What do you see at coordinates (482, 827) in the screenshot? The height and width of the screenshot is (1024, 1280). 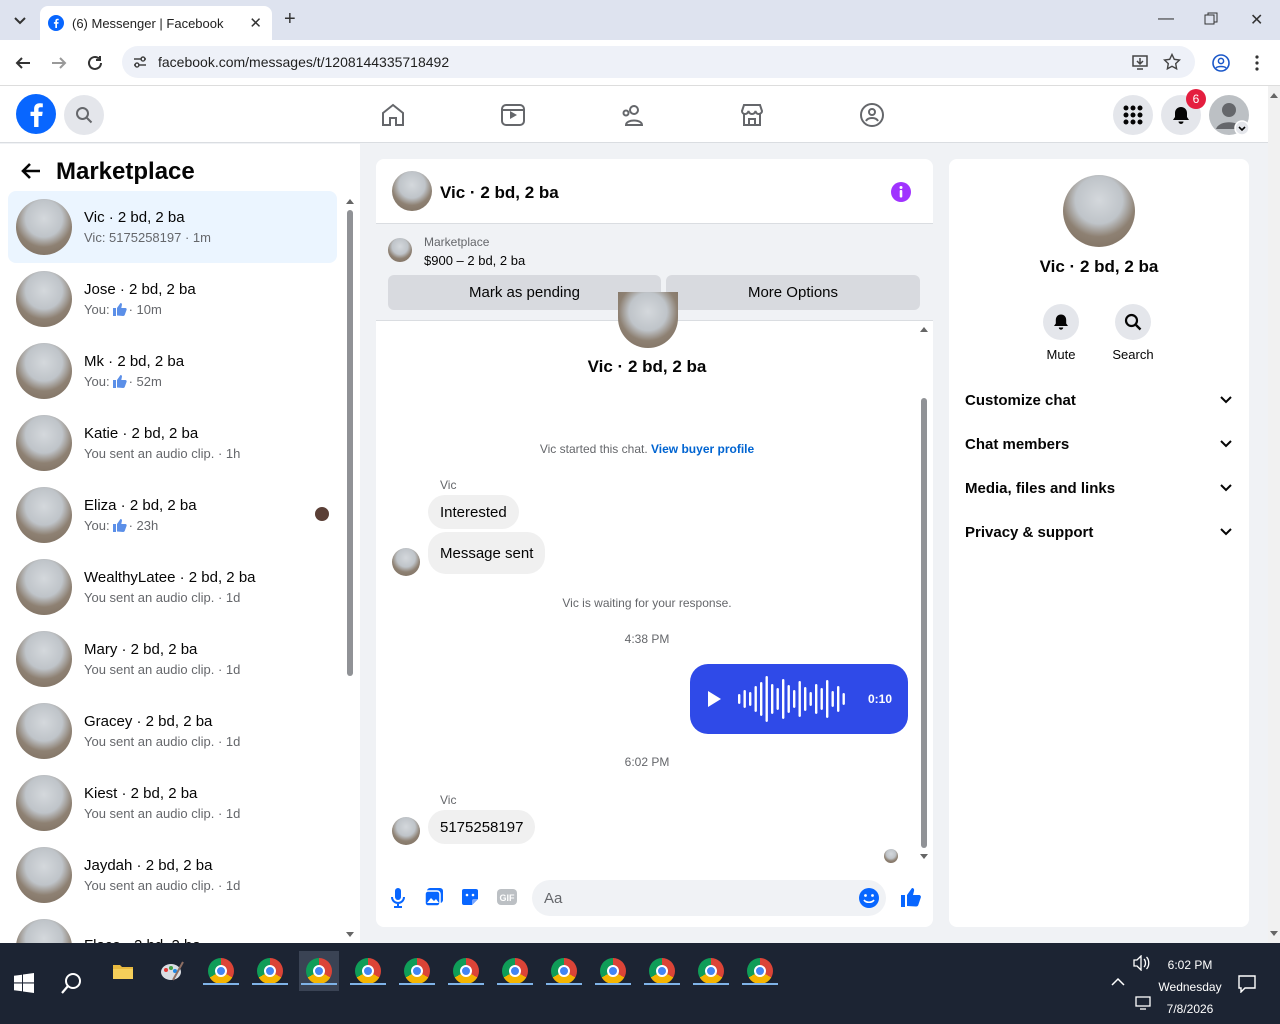 I see `message-bubble: 5175258197` at bounding box center [482, 827].